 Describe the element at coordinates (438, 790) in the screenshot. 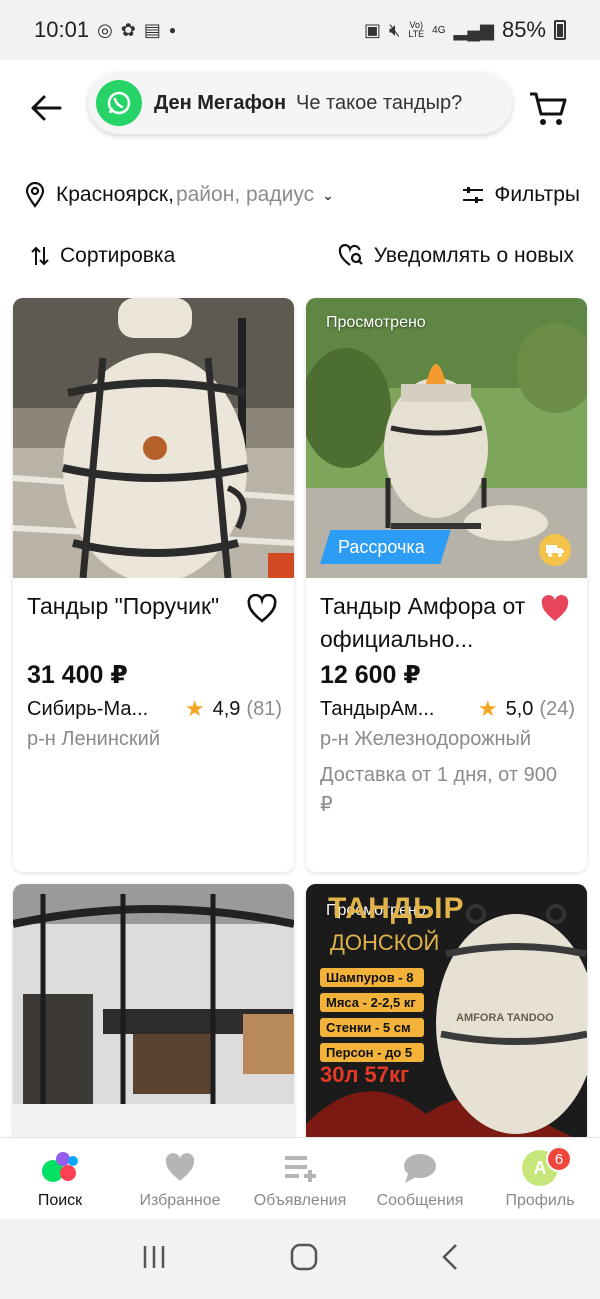

I see `delivery-info: Доставка от 1 дня, от 900 ₽` at that location.